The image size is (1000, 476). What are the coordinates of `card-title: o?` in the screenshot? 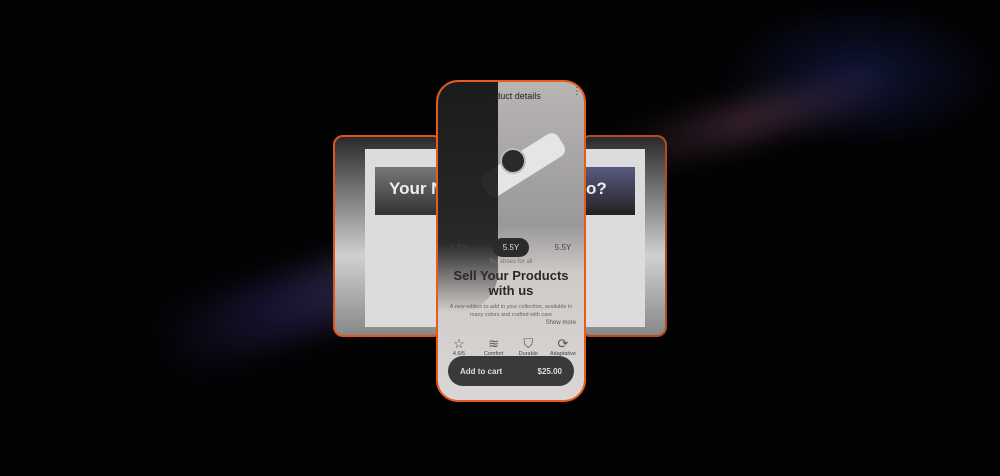 It's located at (596, 188).